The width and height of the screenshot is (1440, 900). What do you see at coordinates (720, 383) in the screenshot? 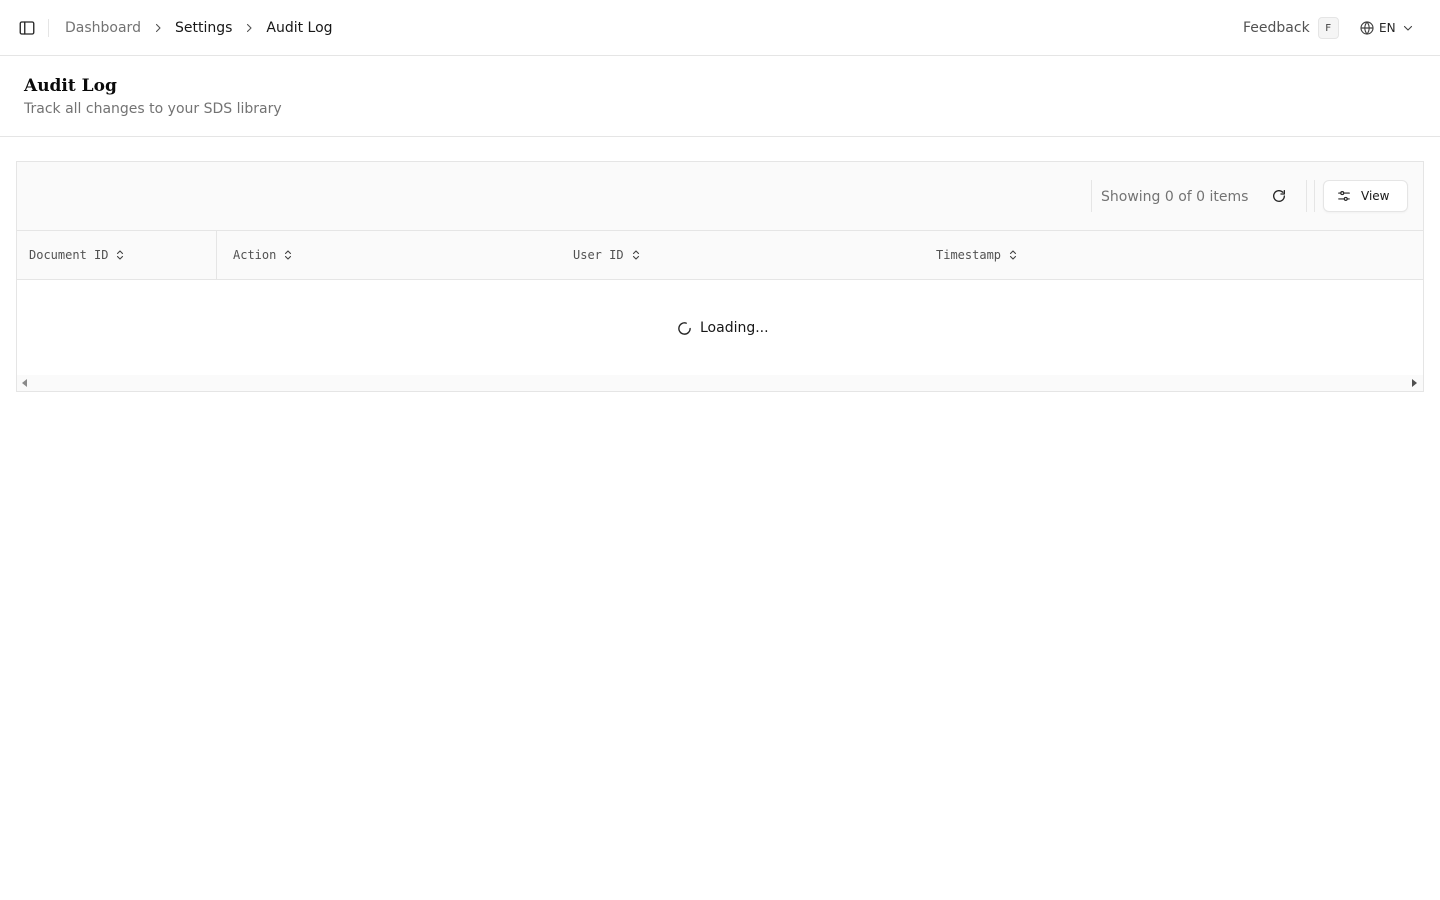
I see `horizontal-scrollbar` at bounding box center [720, 383].